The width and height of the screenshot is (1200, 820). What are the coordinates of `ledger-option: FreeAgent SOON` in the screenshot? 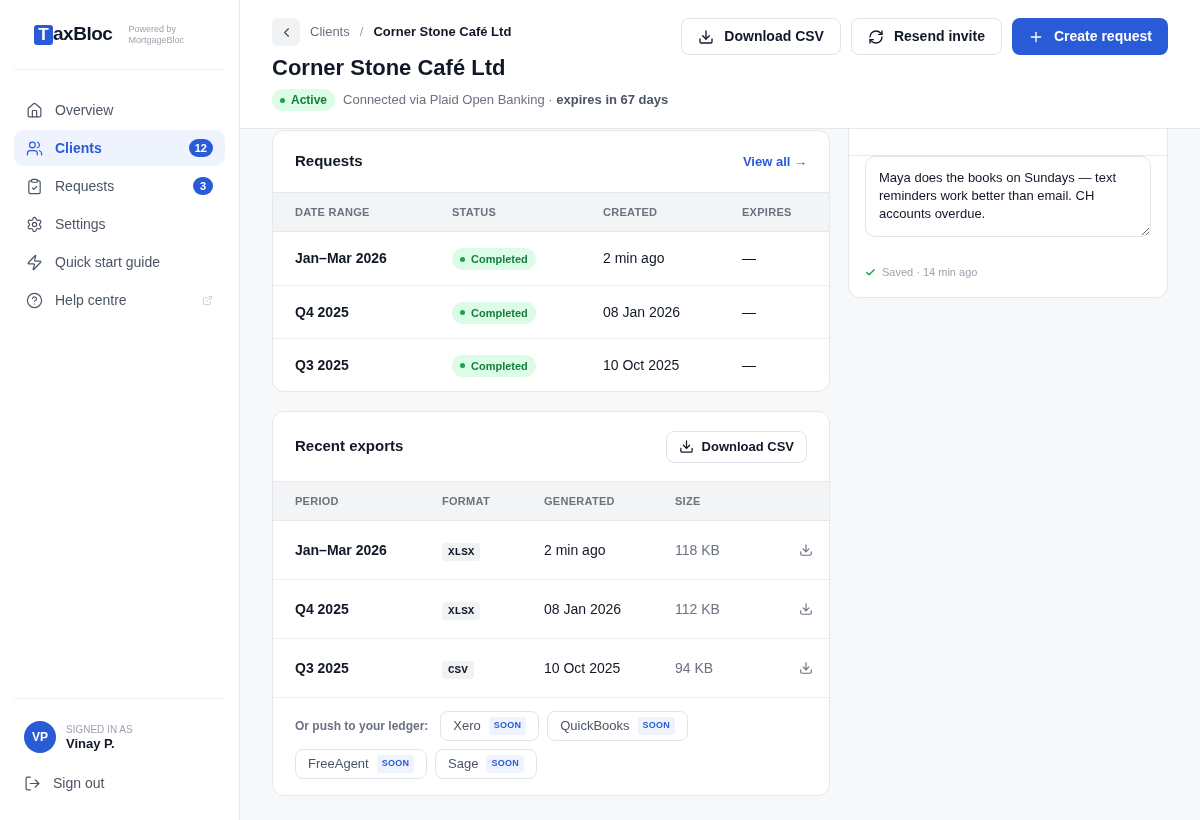 It's located at (361, 764).